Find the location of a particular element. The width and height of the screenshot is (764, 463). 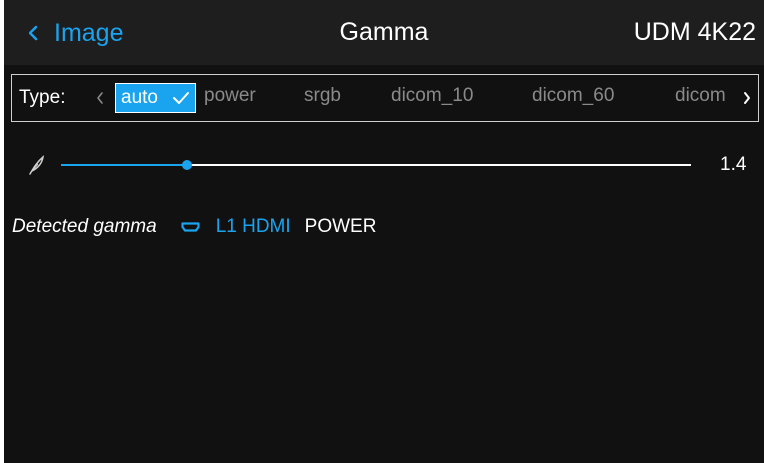

gamma-slider-row: 1.4 is located at coordinates (384, 165).